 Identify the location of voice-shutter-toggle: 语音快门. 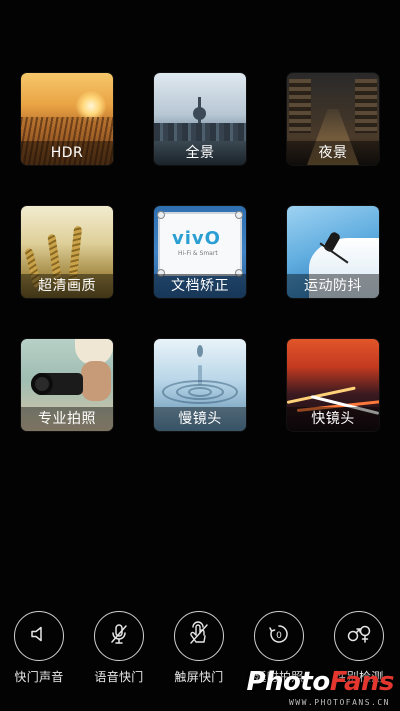
(119, 648).